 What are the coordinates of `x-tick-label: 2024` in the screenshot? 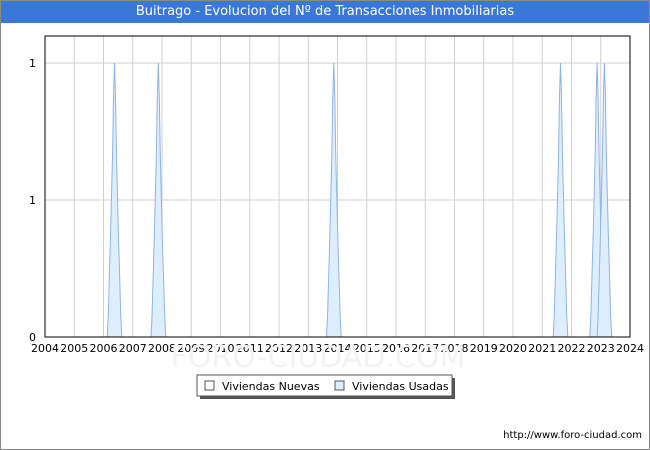 It's located at (630, 348).